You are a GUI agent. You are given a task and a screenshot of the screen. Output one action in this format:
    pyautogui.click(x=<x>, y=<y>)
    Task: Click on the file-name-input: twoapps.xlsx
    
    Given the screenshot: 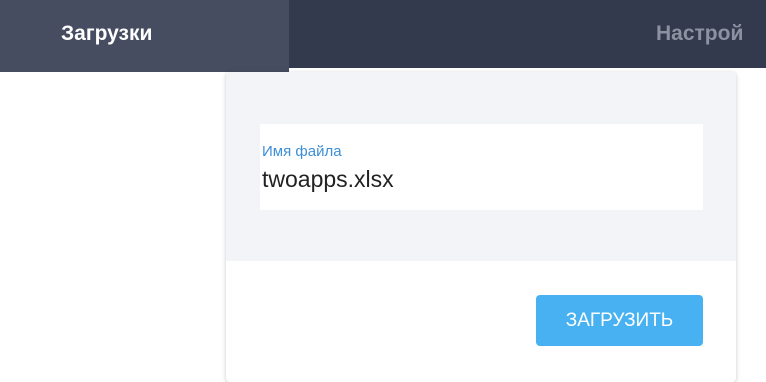 What is the action you would take?
    pyautogui.click(x=477, y=179)
    